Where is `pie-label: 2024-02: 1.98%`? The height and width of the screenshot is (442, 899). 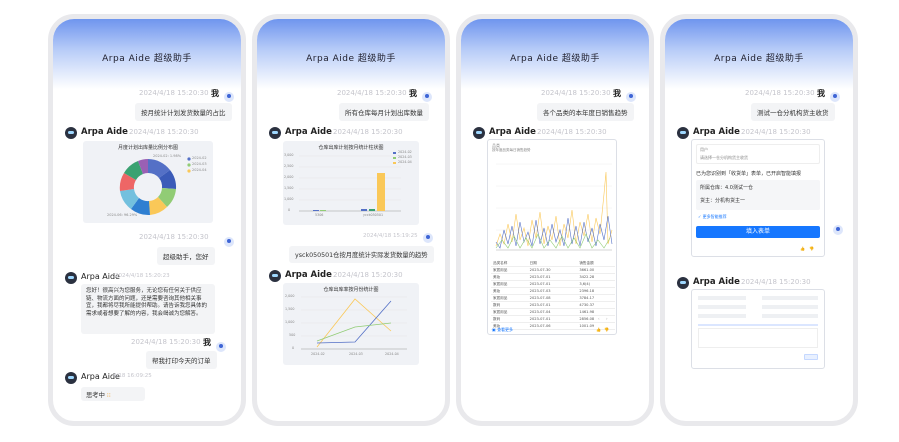
pie-label: 2024-02: 1.98% is located at coordinates (167, 156).